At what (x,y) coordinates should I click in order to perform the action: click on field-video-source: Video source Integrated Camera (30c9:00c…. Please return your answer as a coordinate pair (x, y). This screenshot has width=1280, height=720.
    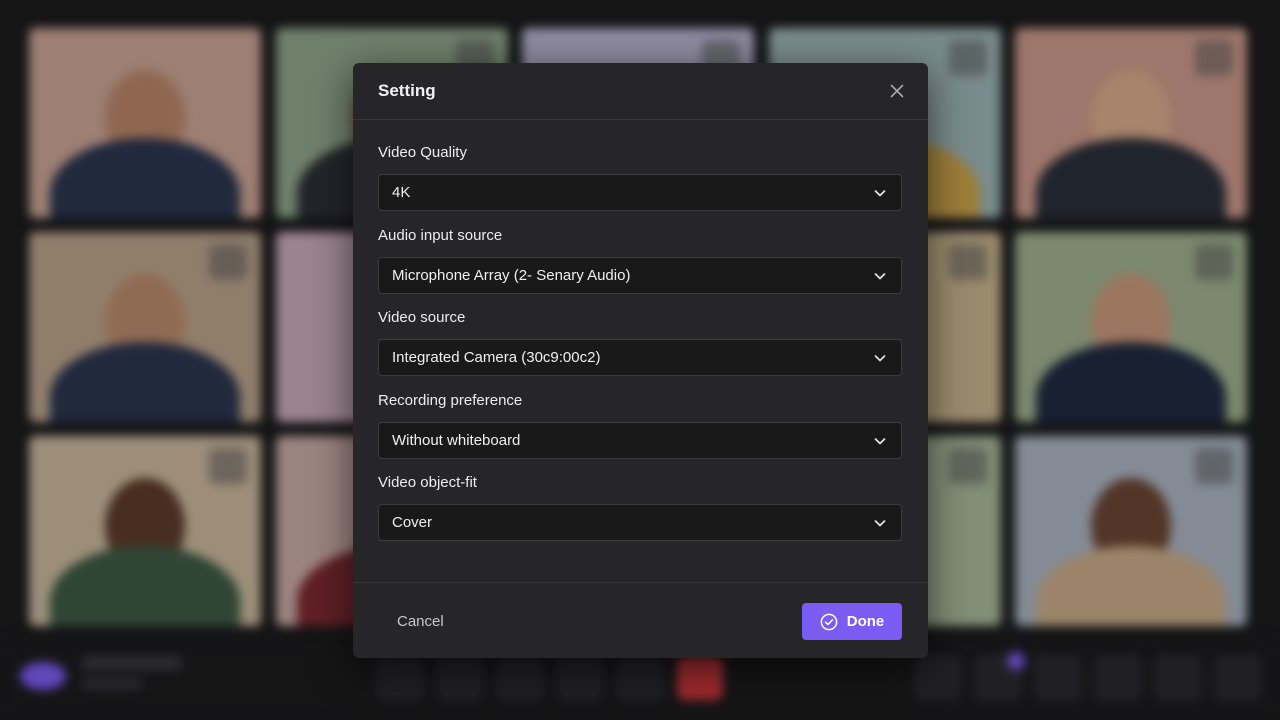
    Looking at the image, I should click on (640, 349).